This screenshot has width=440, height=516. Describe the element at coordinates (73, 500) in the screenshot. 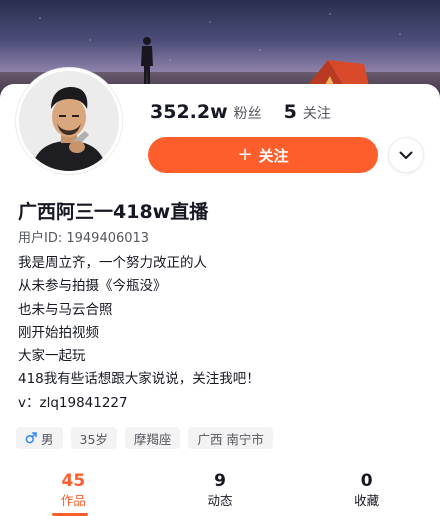

I see `tab-works-label: 作品` at that location.